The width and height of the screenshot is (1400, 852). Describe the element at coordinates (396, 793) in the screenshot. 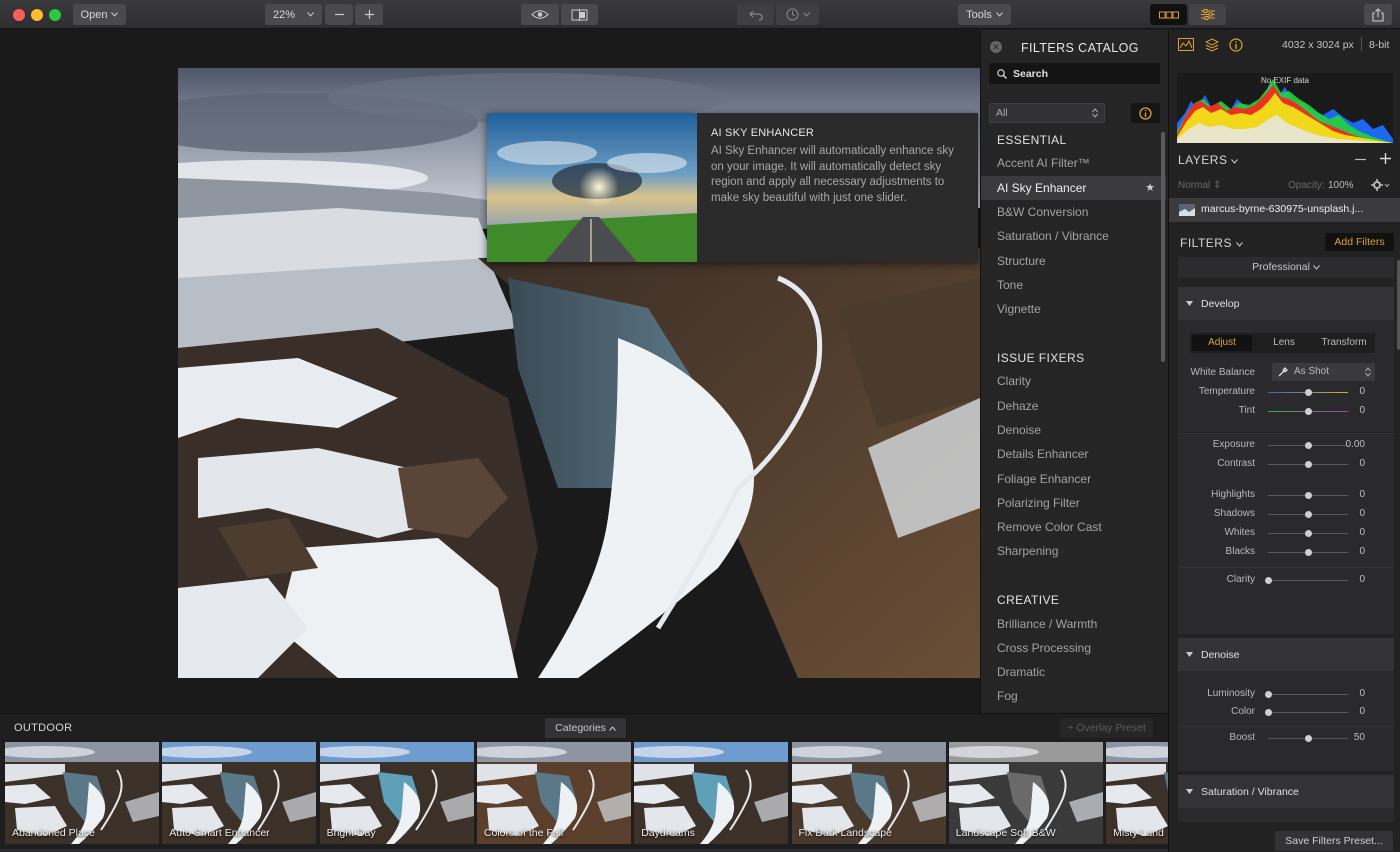

I see `preset-thumbnail: Bright Day` at that location.